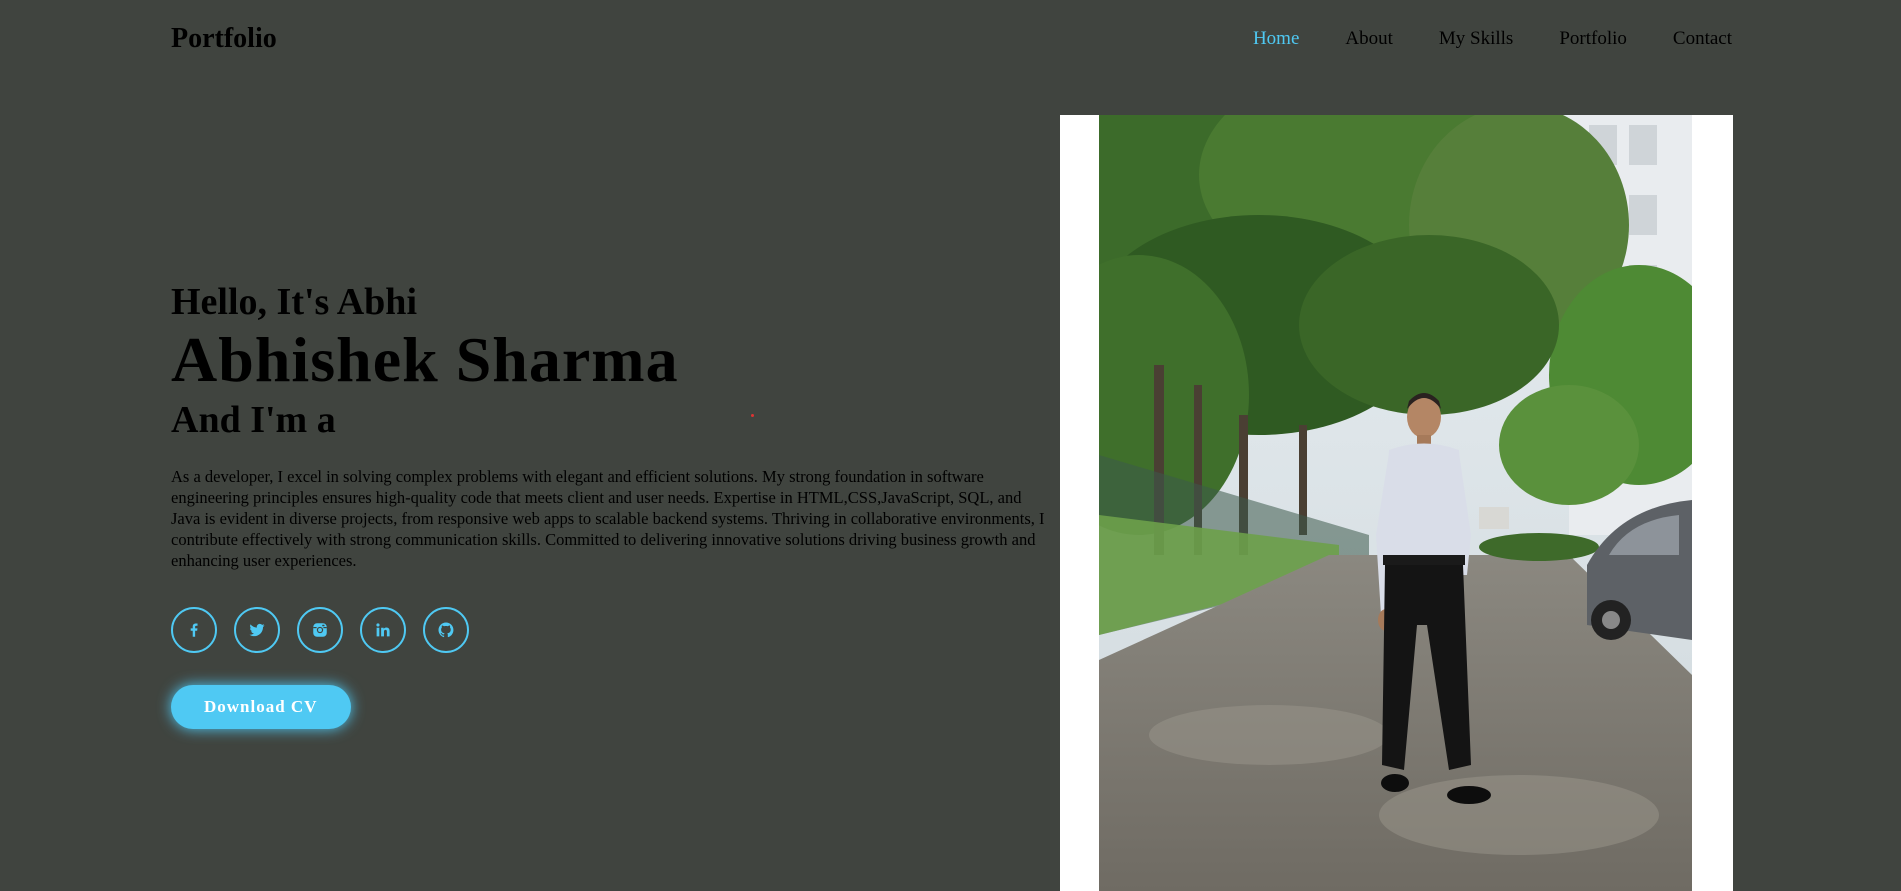 This screenshot has height=891, width=1901. What do you see at coordinates (425, 359) in the screenshot?
I see `hero-name: Abhishek Sharma` at bounding box center [425, 359].